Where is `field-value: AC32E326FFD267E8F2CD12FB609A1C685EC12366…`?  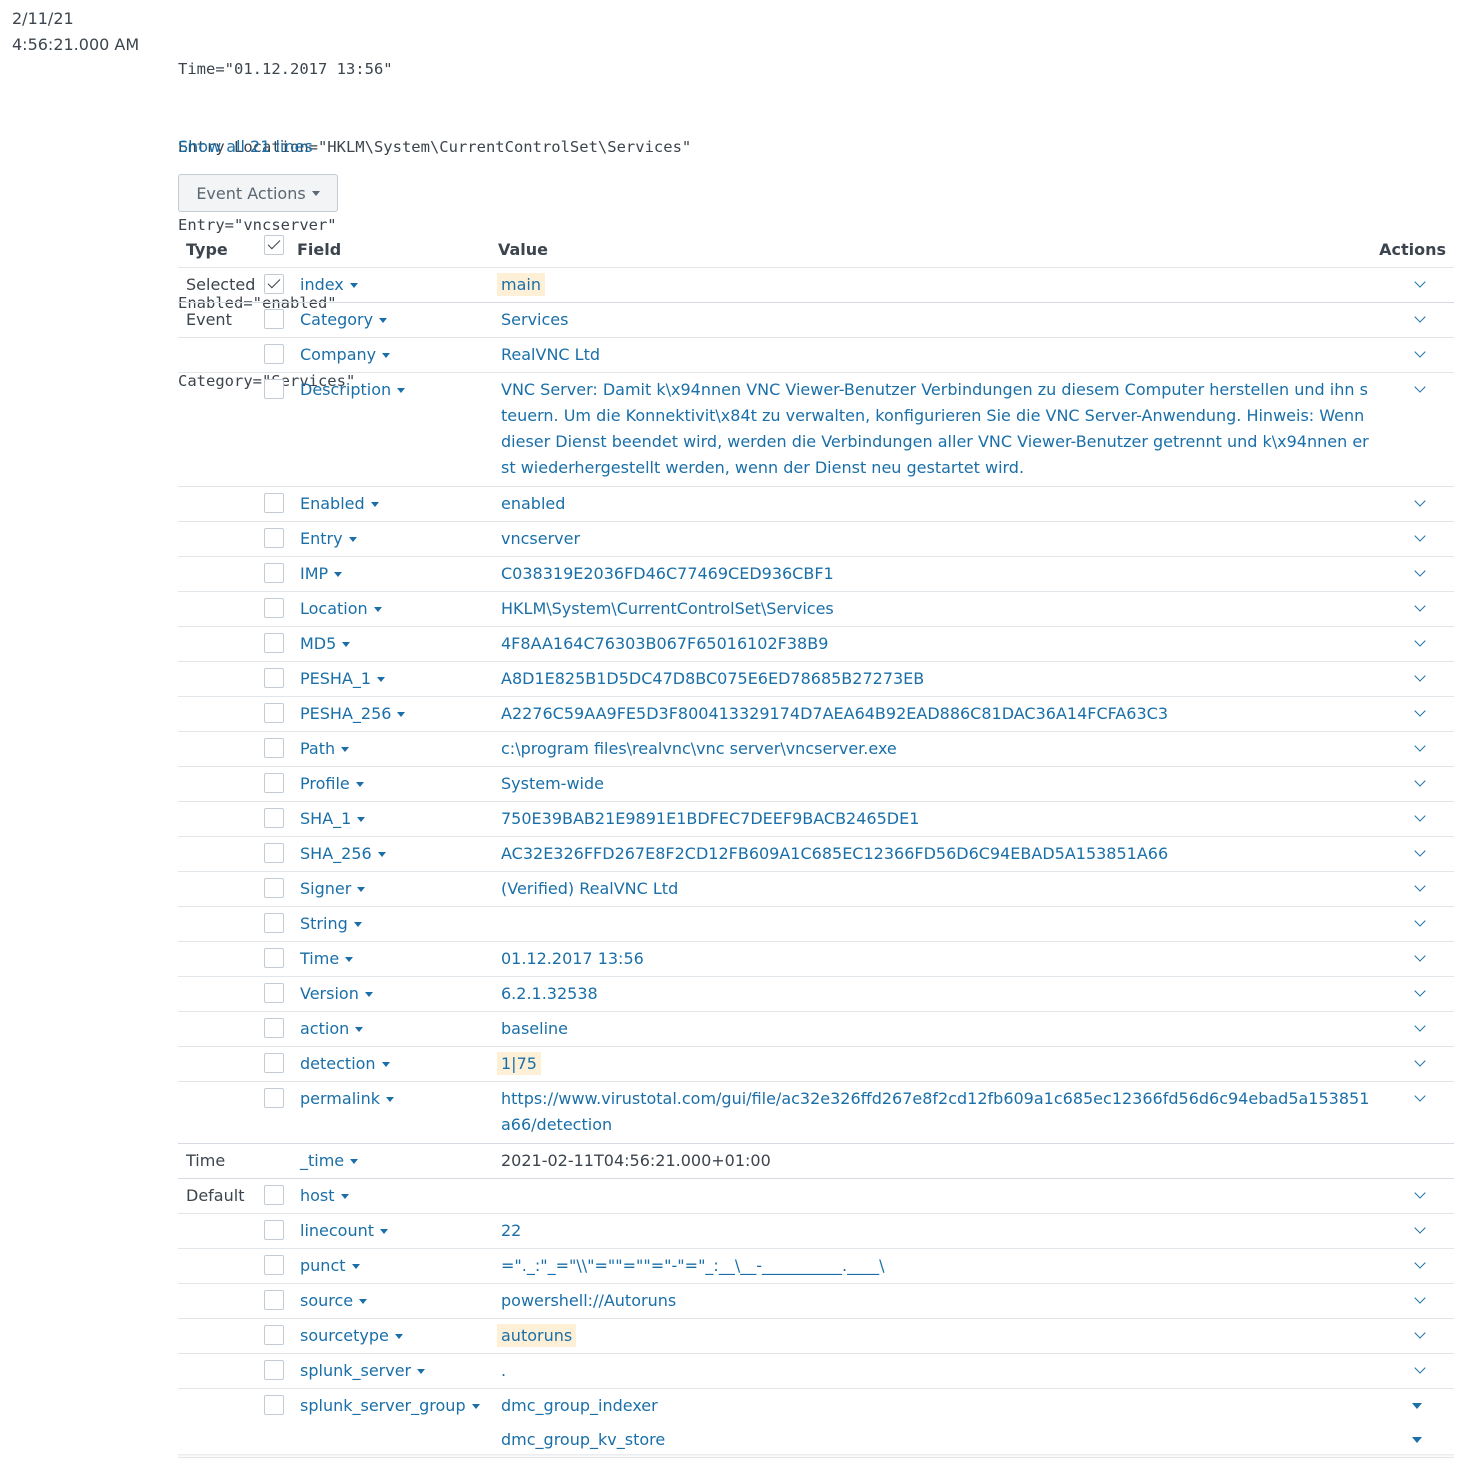
field-value: AC32E326FFD267E8F2CD12FB609A1C685EC12366… is located at coordinates (936, 854).